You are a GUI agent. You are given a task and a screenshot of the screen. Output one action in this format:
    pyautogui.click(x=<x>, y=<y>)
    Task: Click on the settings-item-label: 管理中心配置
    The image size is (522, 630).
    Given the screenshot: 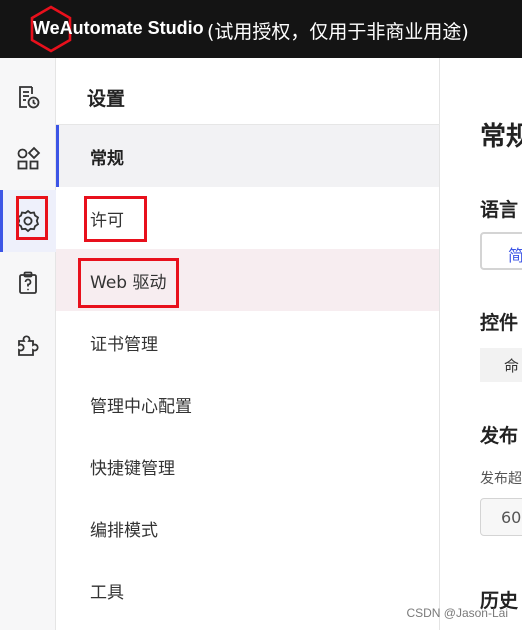 What is the action you would take?
    pyautogui.click(x=141, y=406)
    